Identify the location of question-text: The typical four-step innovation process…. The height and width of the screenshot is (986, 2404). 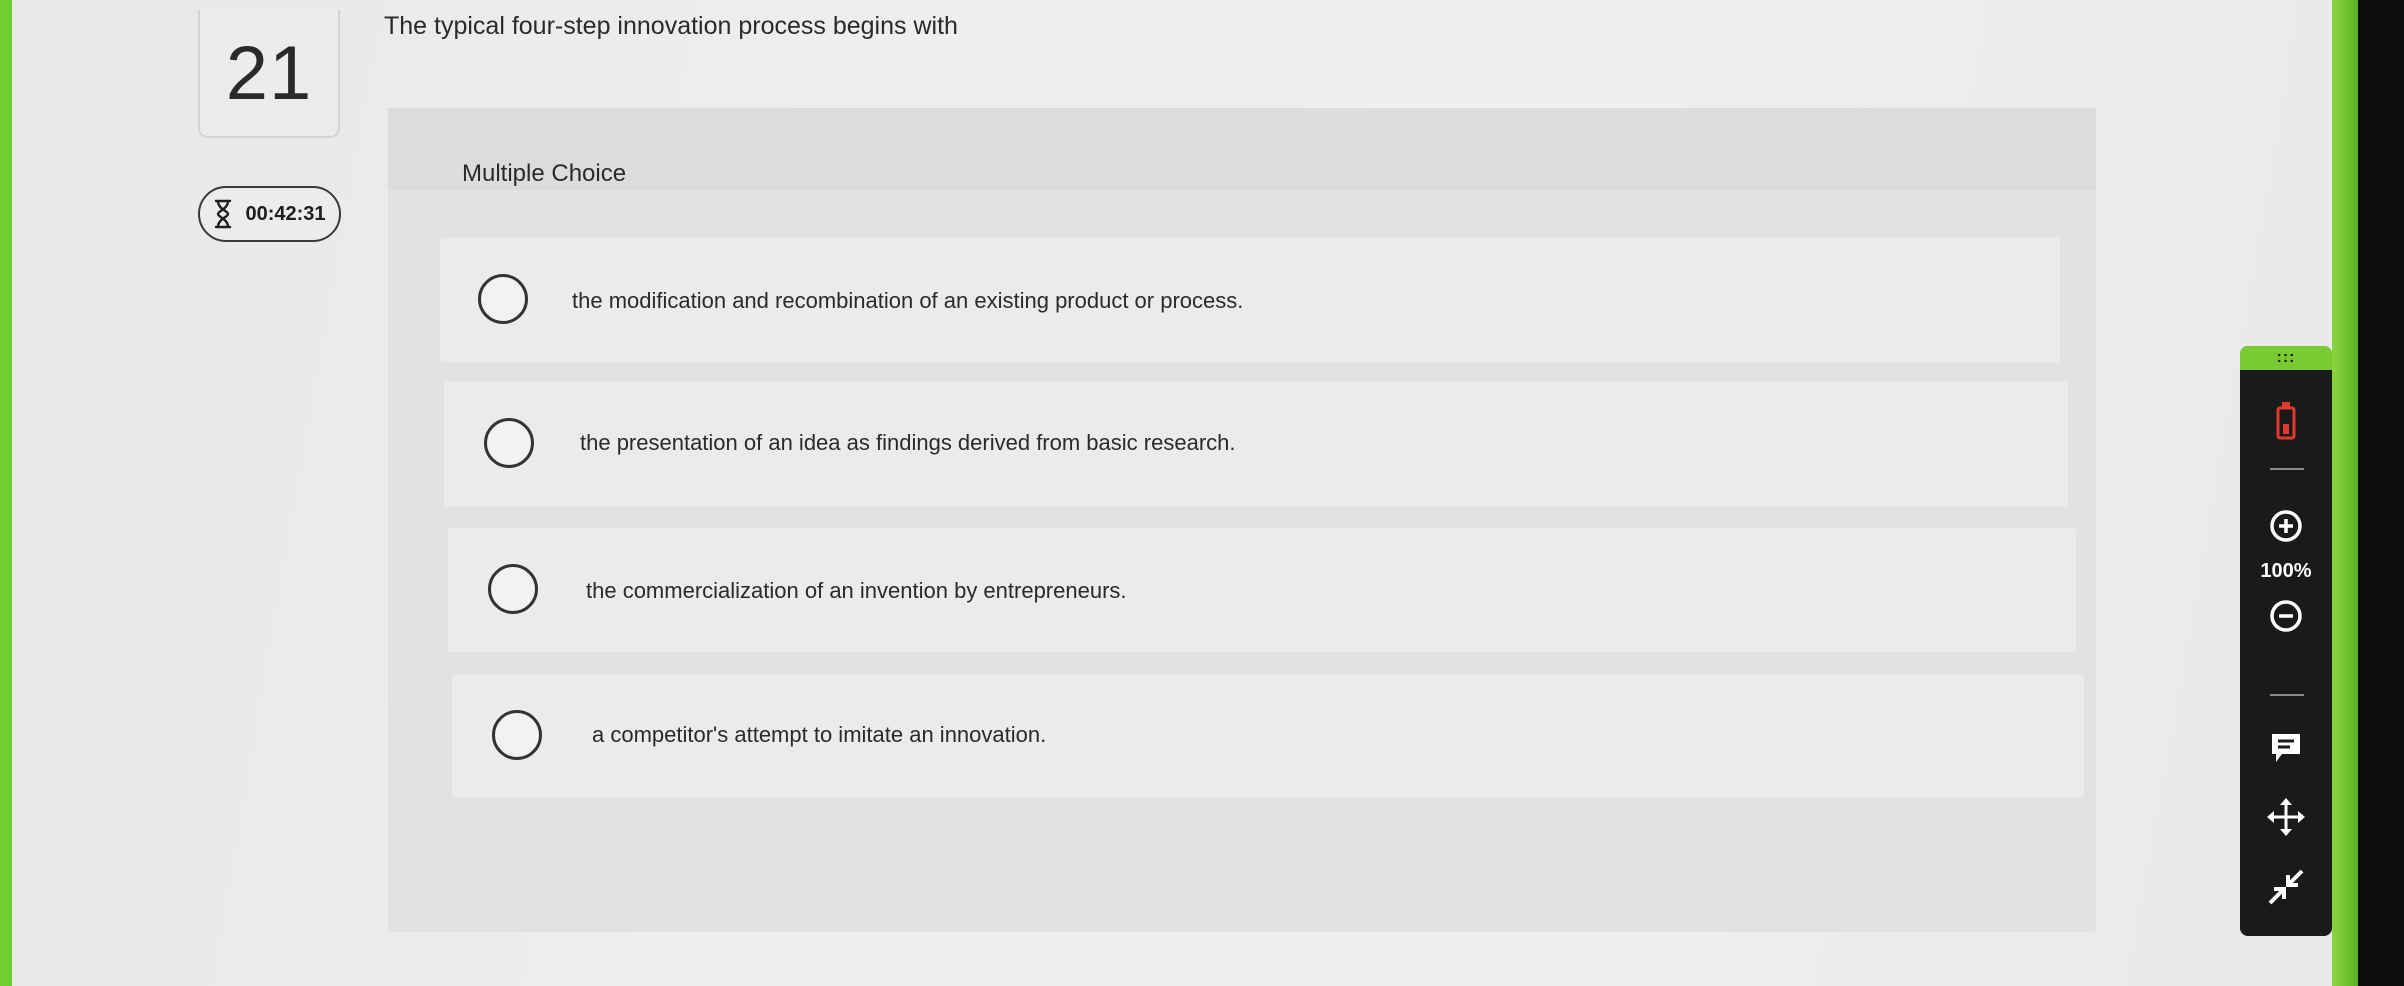
(671, 26).